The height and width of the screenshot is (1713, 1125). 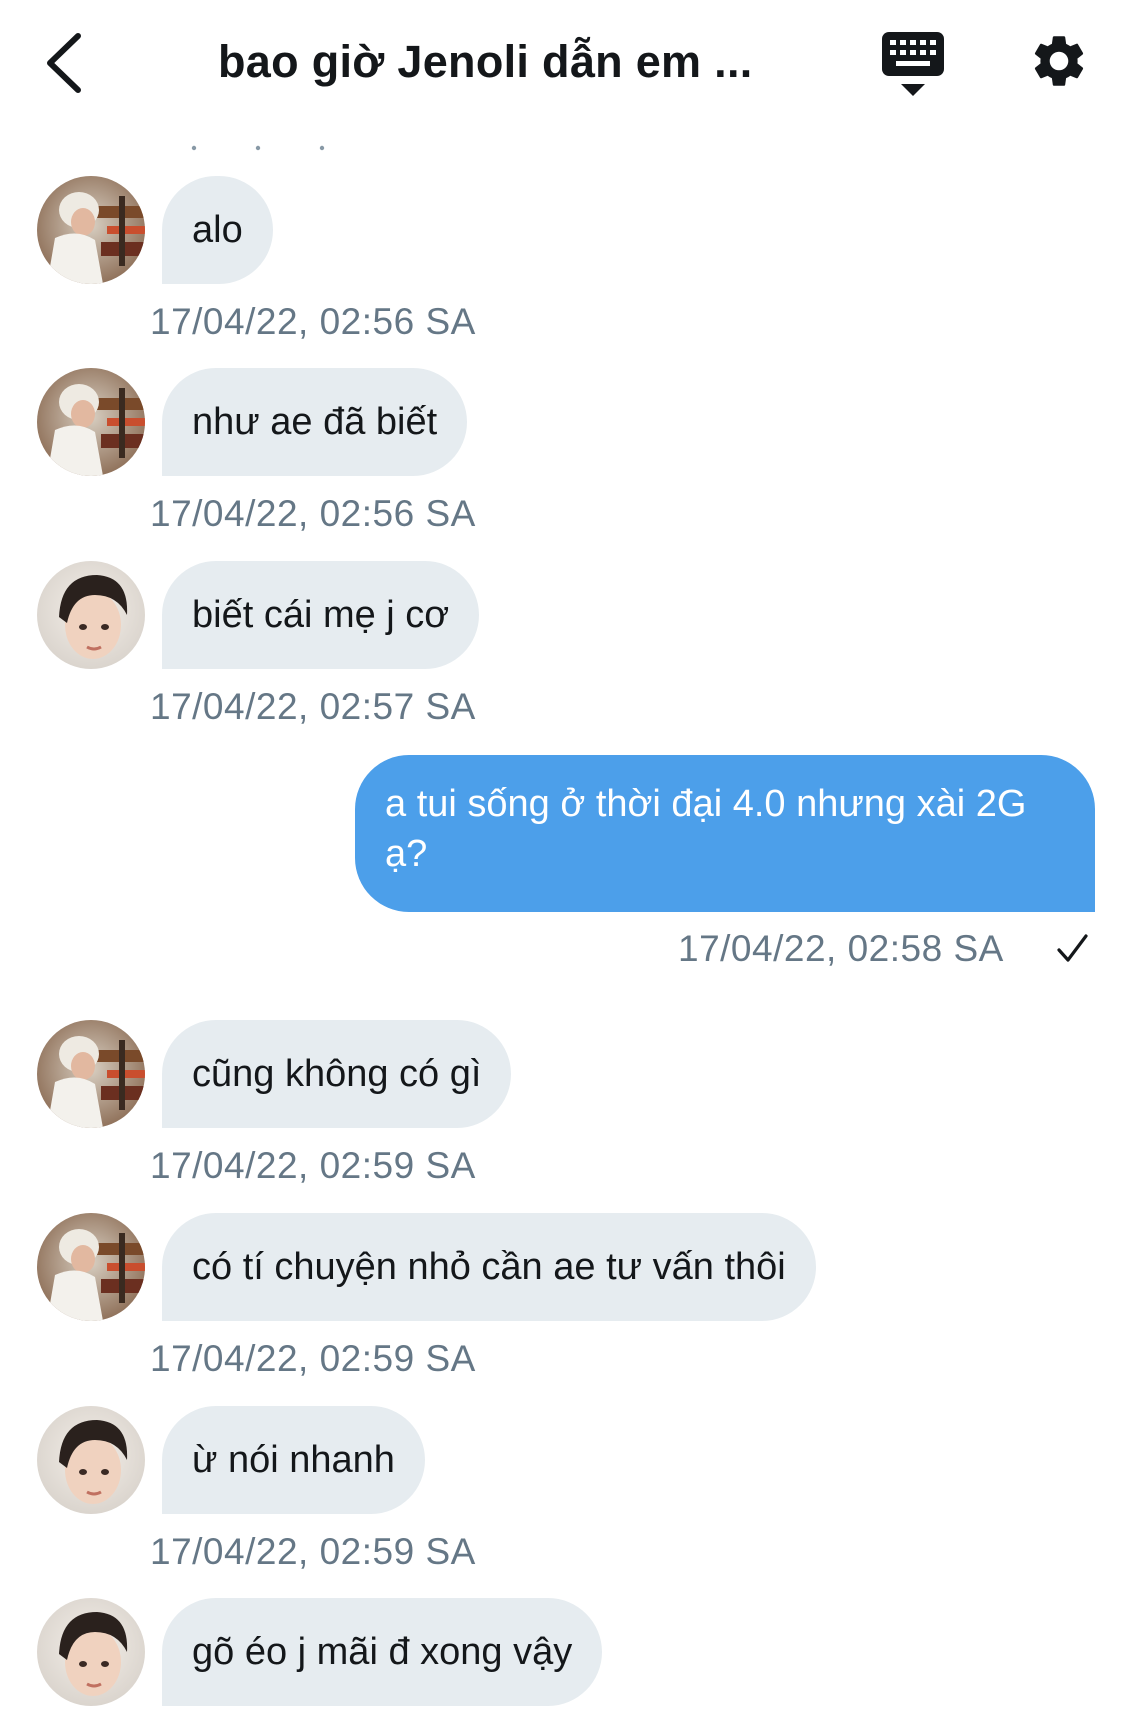 I want to click on message-bubble: cũng không có gì, so click(x=337, y=1074).